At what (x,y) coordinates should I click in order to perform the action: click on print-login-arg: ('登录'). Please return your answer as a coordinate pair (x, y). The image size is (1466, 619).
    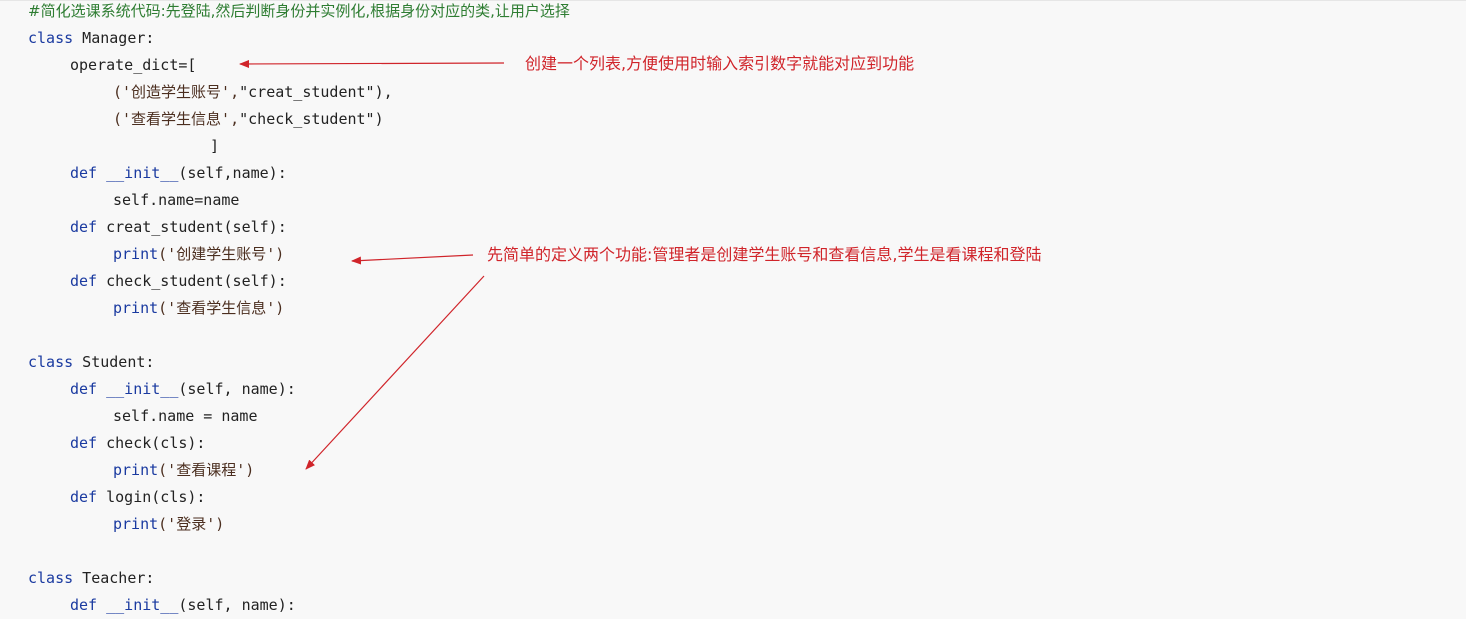
    Looking at the image, I should click on (191, 524).